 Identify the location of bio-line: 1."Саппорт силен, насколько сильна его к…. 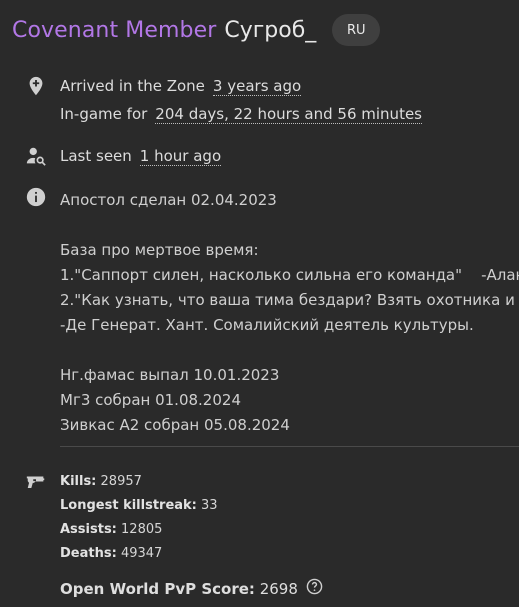
(289, 275).